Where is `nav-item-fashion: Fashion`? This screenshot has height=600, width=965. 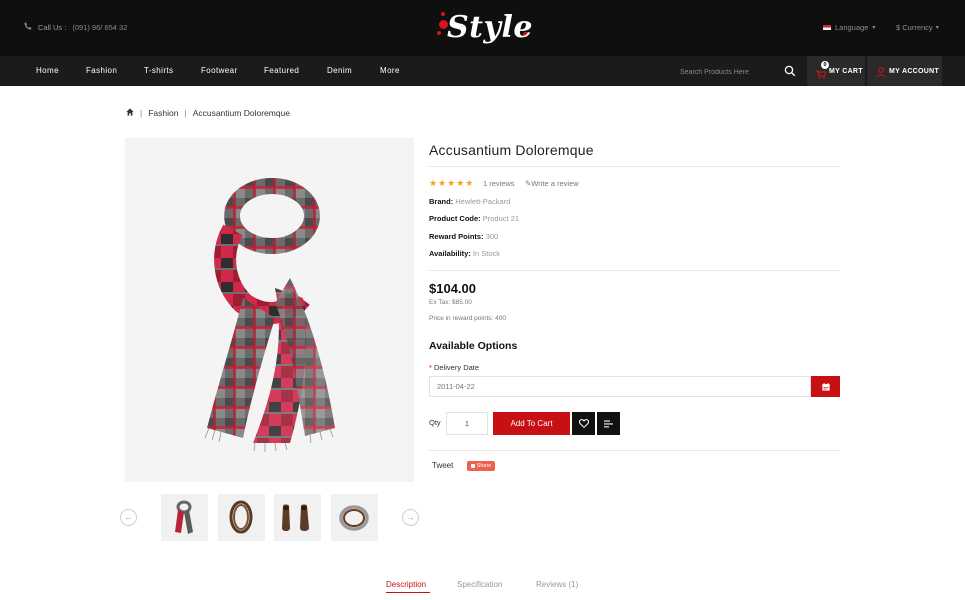 nav-item-fashion: Fashion is located at coordinates (101, 70).